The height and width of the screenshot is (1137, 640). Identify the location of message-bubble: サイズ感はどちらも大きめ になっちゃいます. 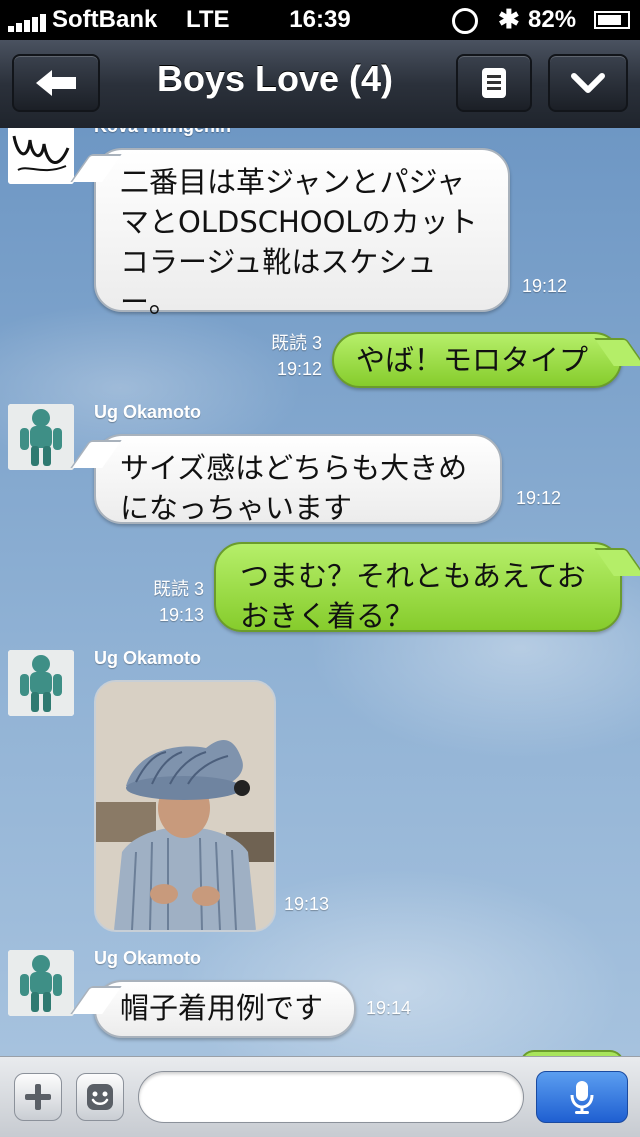
(298, 479).